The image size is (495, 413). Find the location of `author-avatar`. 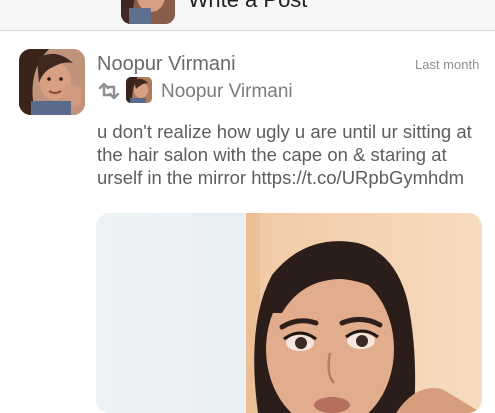

author-avatar is located at coordinates (52, 82).